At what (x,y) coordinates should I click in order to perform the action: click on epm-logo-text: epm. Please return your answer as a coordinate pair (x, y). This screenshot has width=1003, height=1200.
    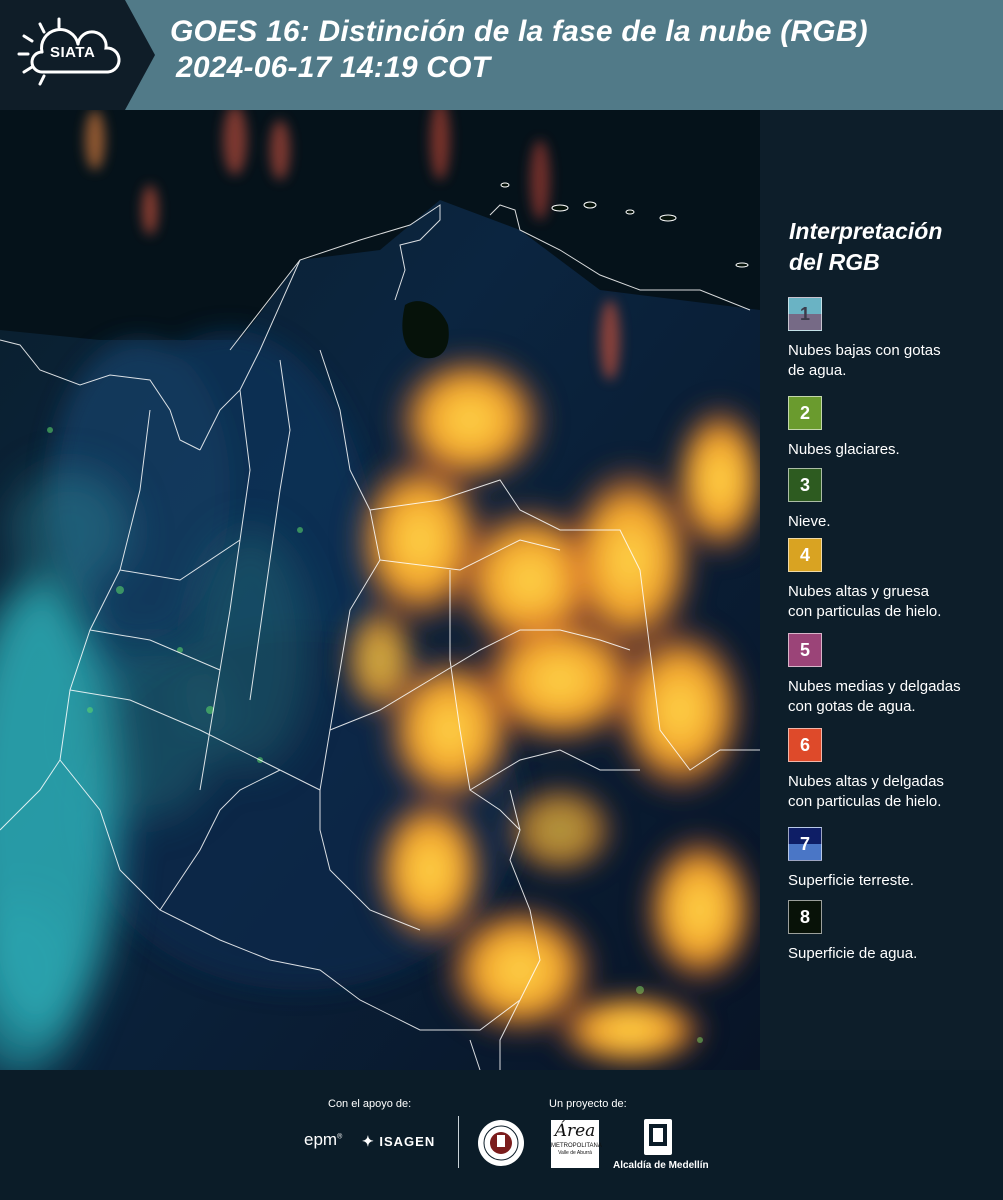
    Looking at the image, I should click on (321, 1139).